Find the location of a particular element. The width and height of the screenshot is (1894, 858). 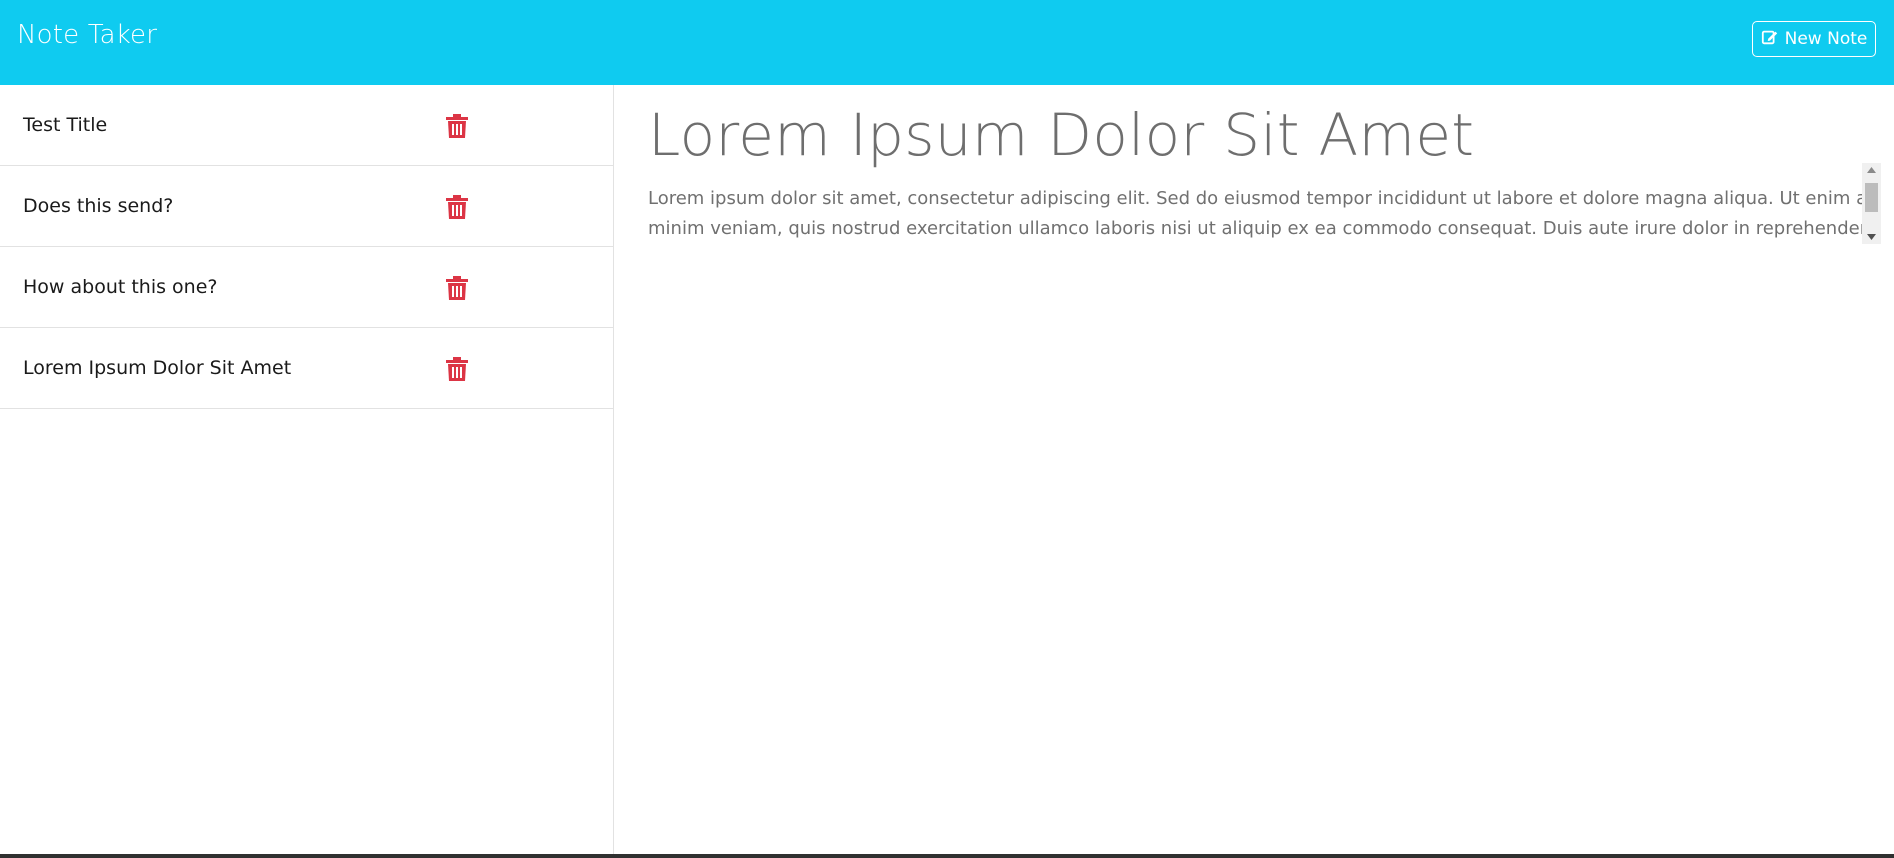

list-item: How about this one? is located at coordinates (306, 287).